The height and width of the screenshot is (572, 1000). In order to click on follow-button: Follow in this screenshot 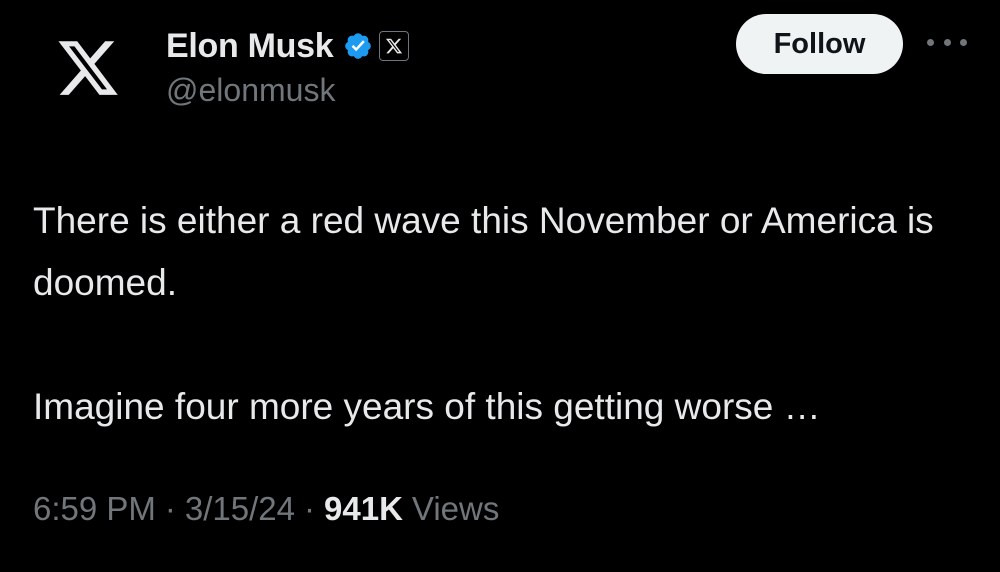, I will do `click(819, 44)`.